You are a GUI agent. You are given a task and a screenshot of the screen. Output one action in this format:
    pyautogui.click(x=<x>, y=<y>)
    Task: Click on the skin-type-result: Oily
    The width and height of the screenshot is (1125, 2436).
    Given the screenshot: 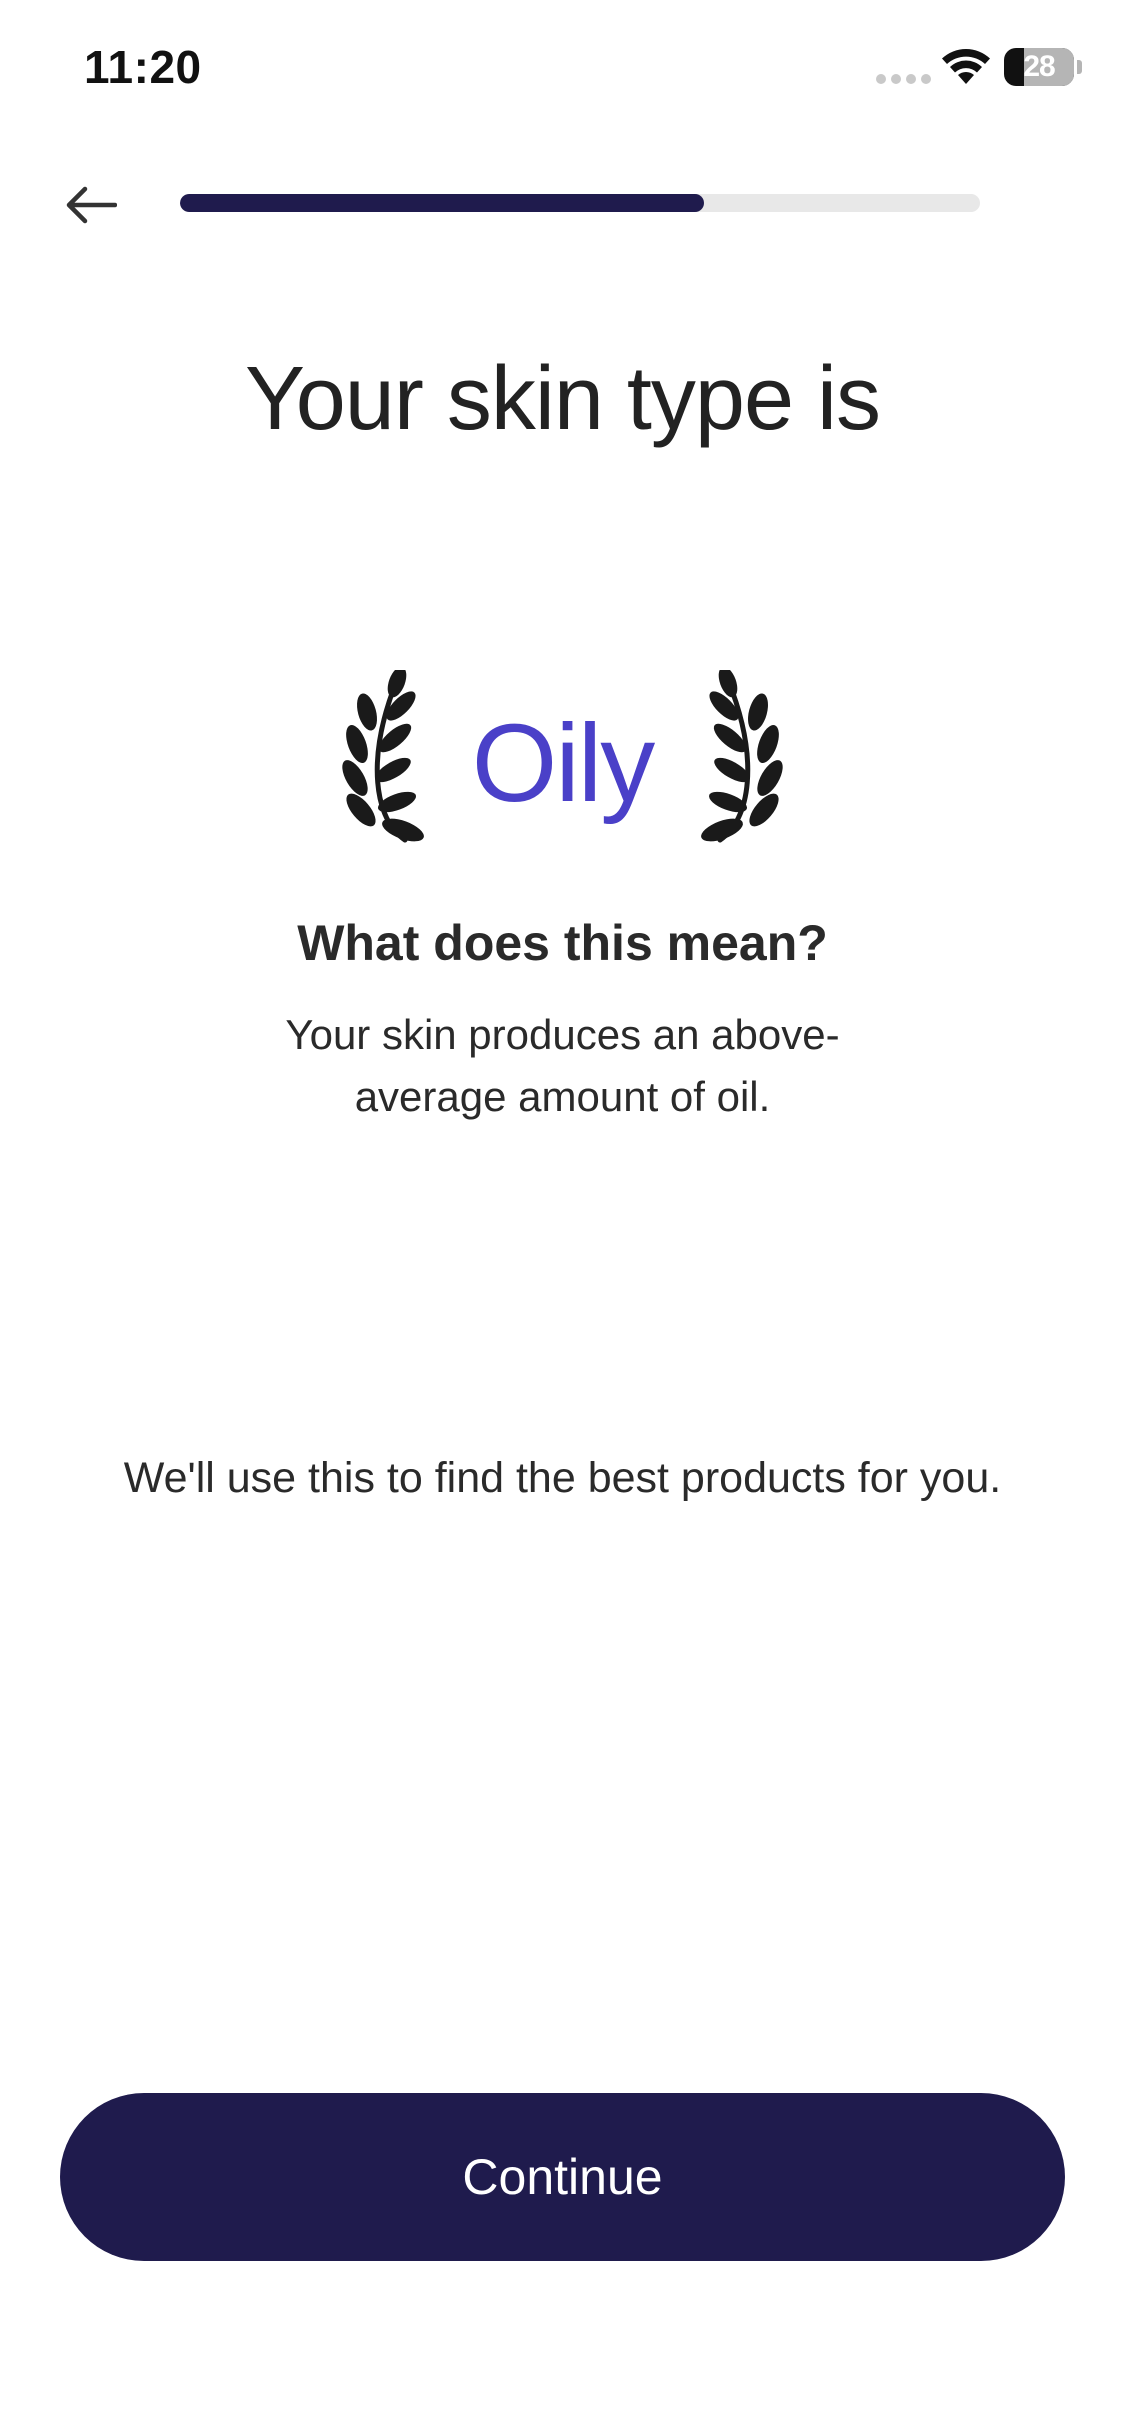 What is the action you would take?
    pyautogui.click(x=562, y=765)
    